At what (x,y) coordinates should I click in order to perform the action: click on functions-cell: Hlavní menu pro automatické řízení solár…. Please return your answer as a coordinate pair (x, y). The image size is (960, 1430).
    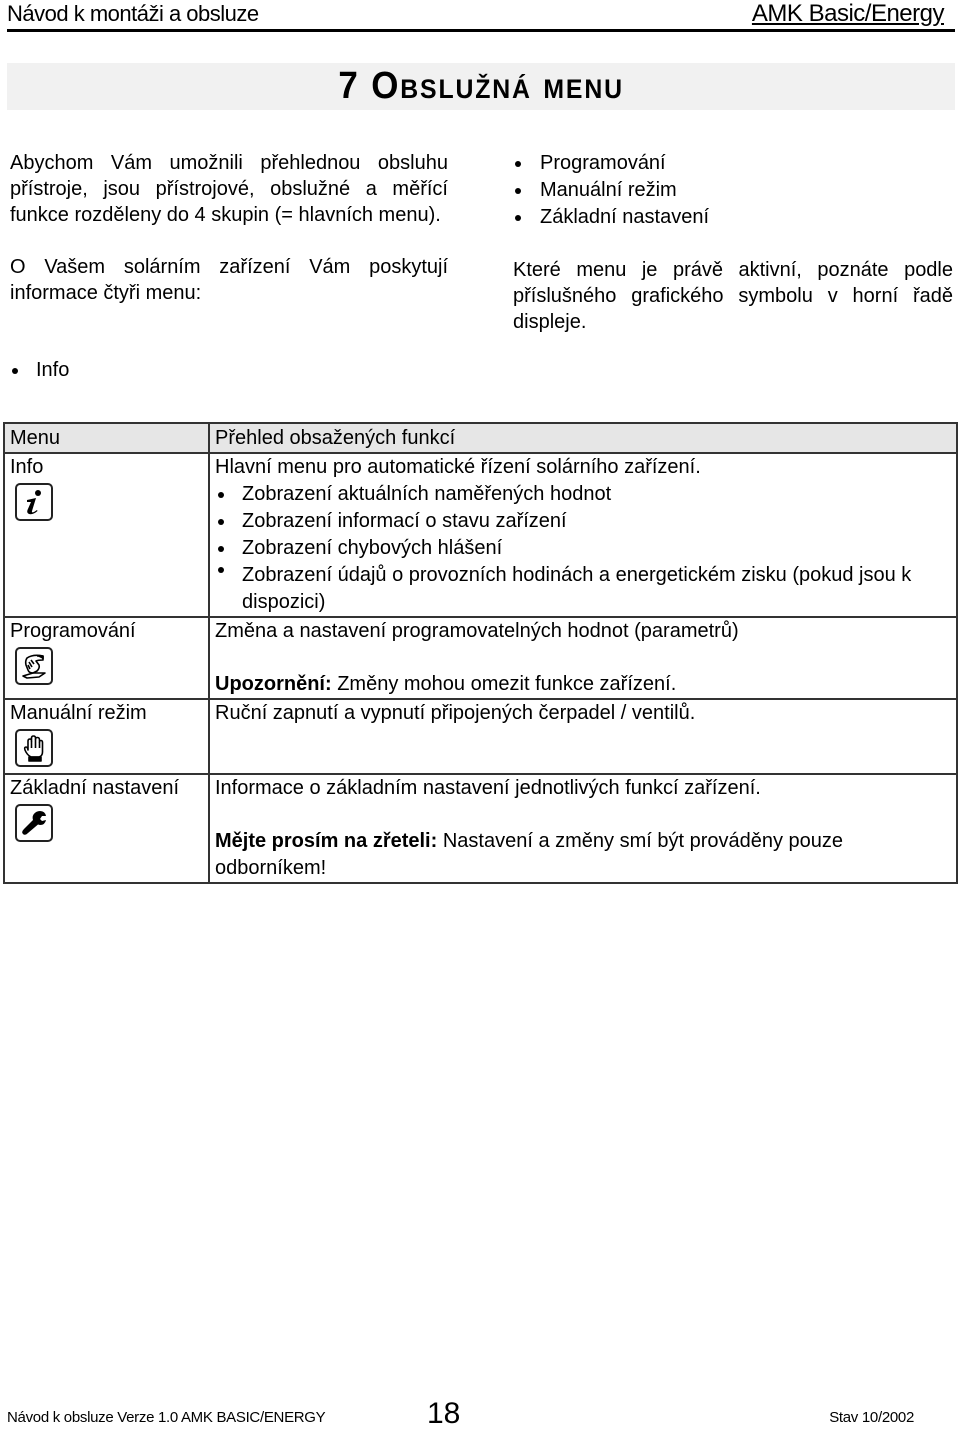
    Looking at the image, I should click on (583, 535).